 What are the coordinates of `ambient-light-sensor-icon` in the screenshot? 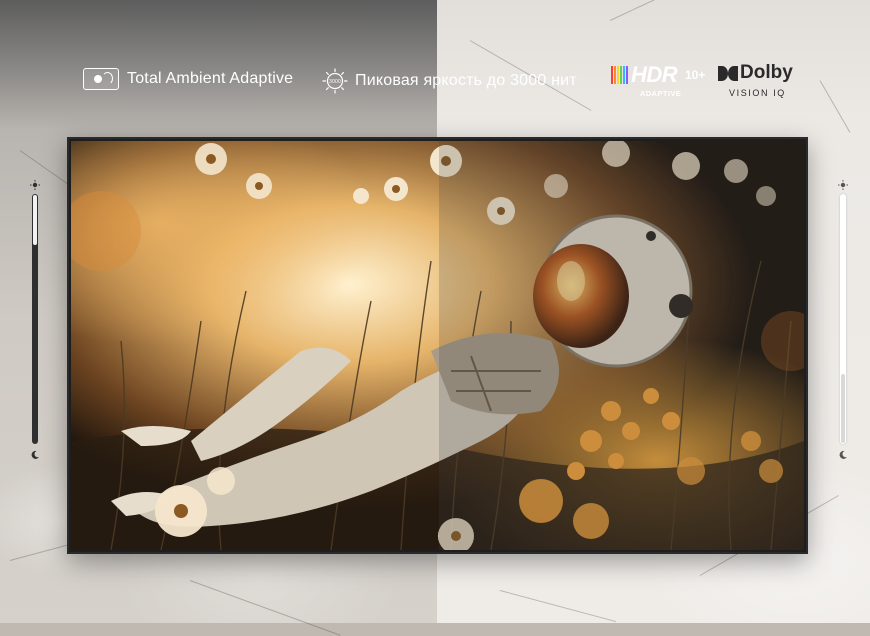 It's located at (101, 79).